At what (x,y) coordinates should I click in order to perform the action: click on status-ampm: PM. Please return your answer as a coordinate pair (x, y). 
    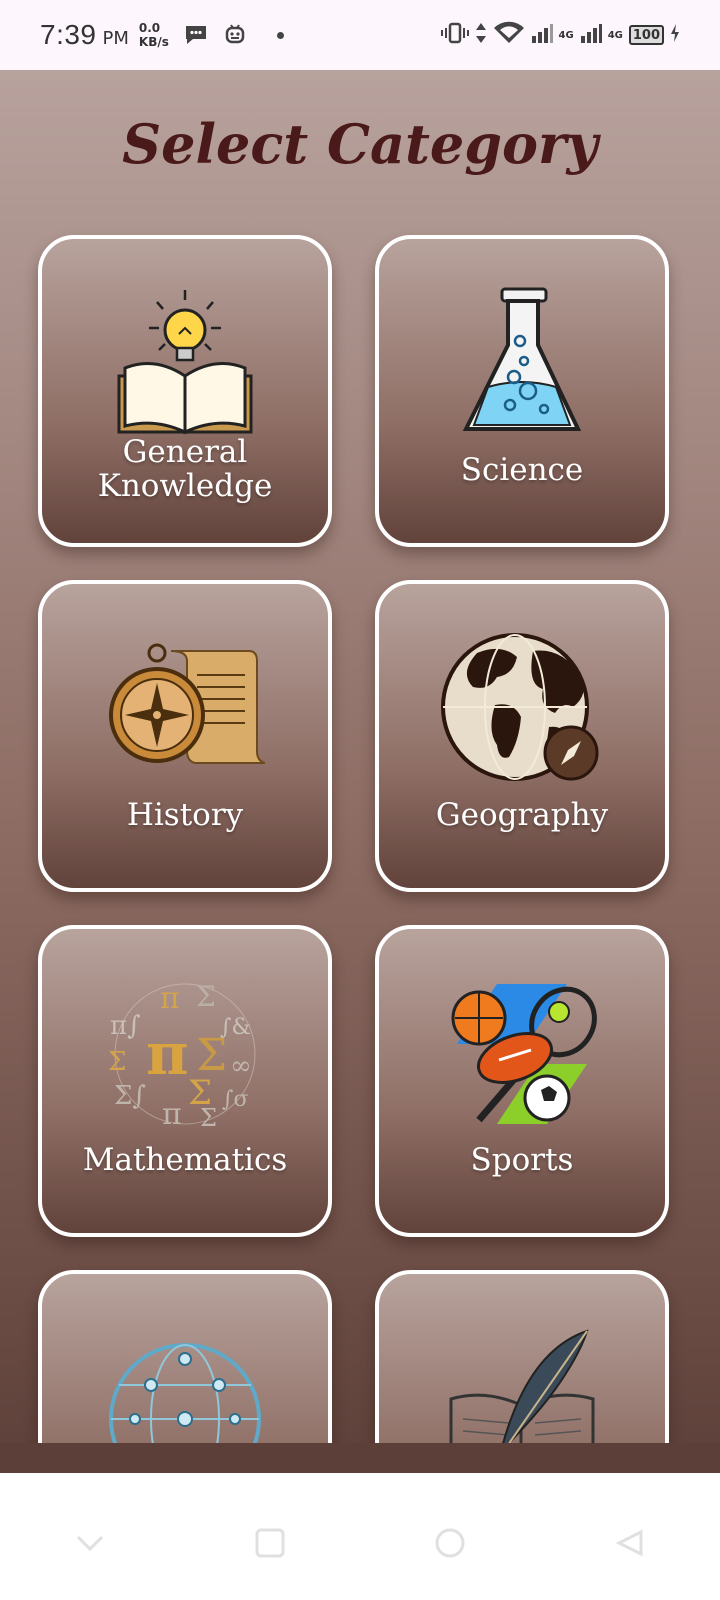
    Looking at the image, I should click on (115, 38).